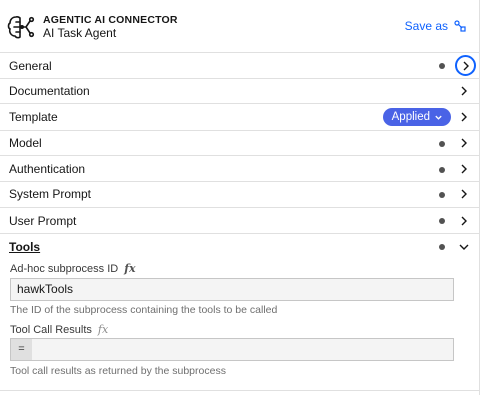 This screenshot has height=395, width=483. I want to click on group-authentication: Authentication, so click(240, 168).